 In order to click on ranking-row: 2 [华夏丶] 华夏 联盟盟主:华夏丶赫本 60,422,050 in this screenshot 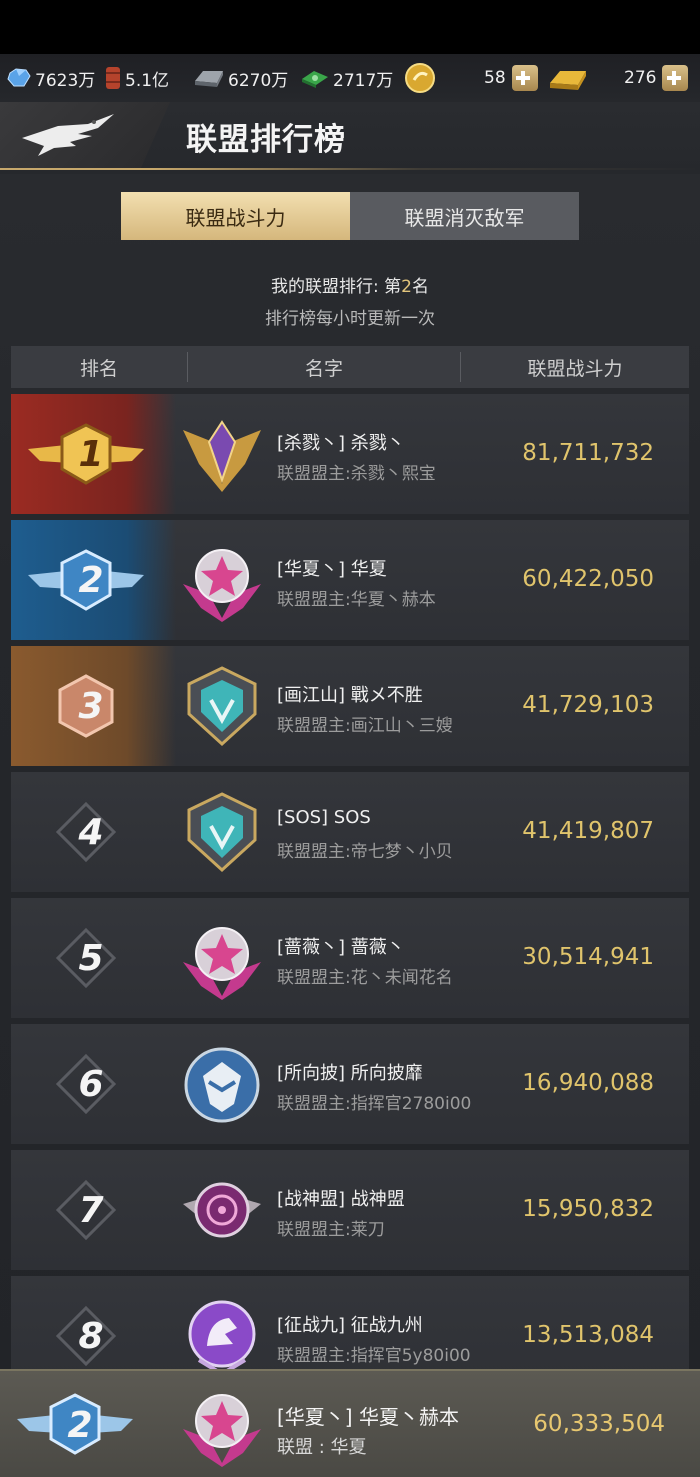, I will do `click(350, 580)`.